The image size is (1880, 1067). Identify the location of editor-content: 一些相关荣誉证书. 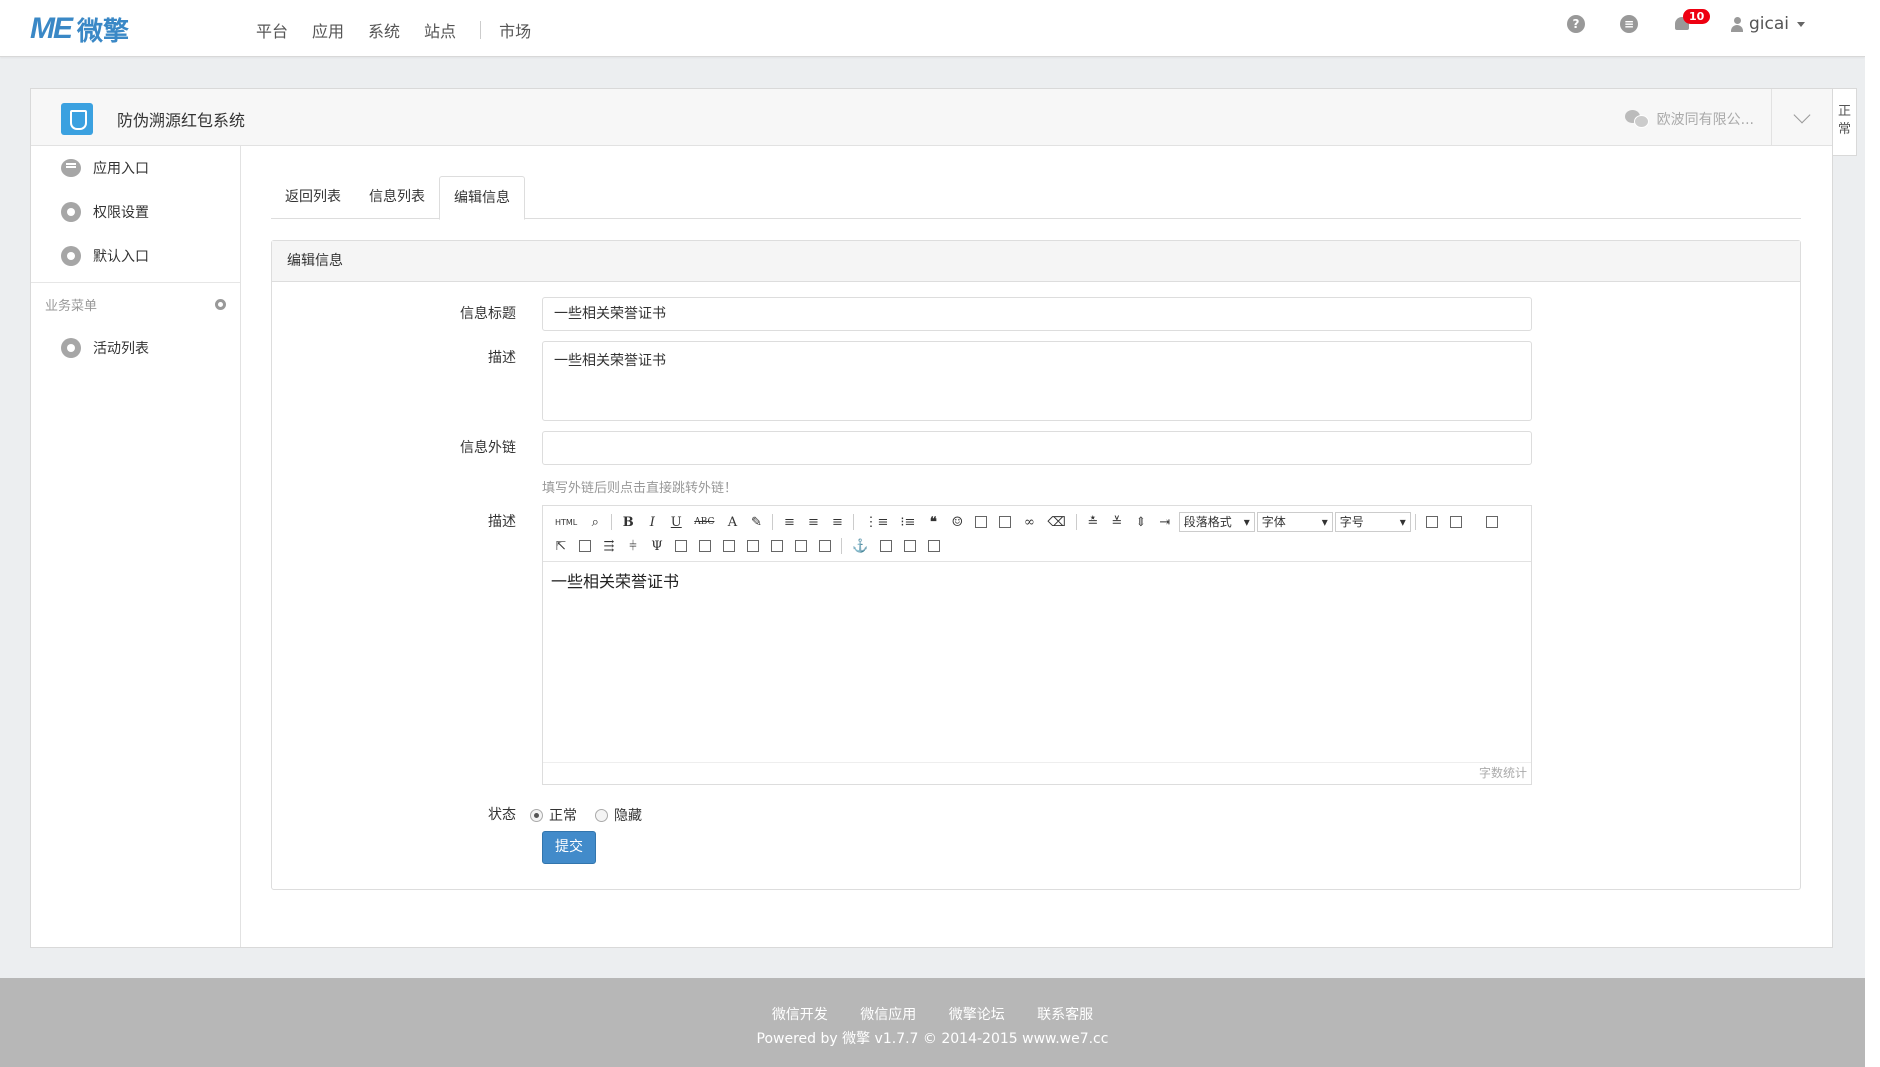
(1037, 662).